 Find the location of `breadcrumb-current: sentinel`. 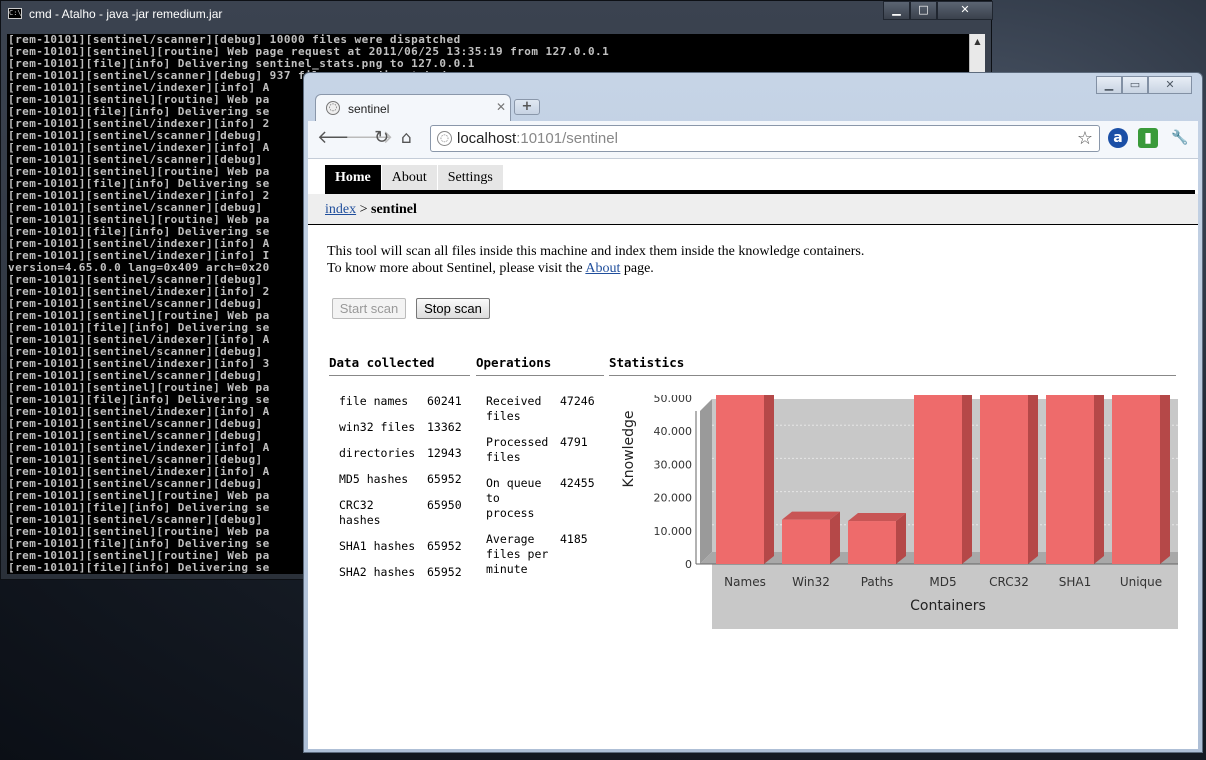

breadcrumb-current: sentinel is located at coordinates (394, 209).